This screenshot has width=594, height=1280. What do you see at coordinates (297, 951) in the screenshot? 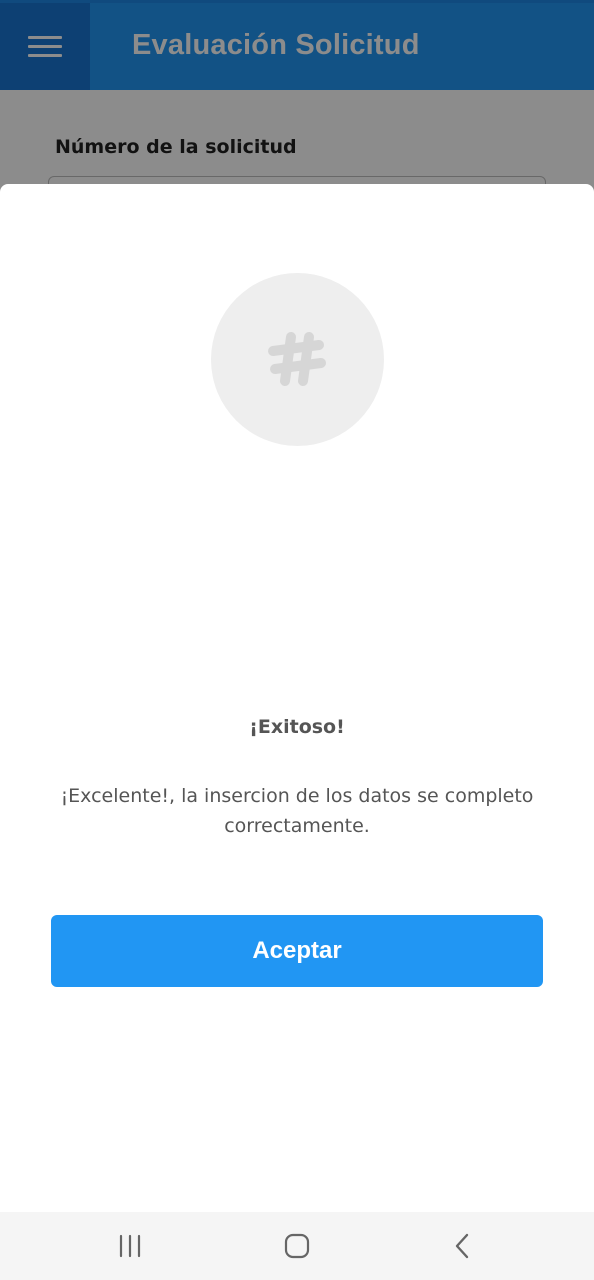
I see `accept-button: Aceptar` at bounding box center [297, 951].